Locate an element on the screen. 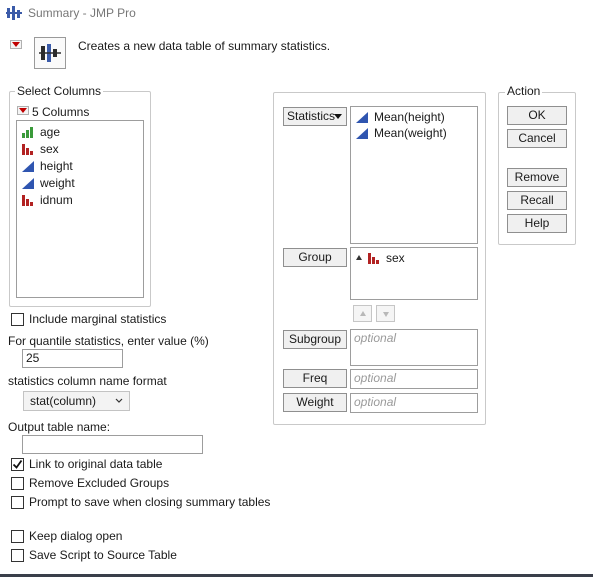 The image size is (593, 577). weight-placeholder: optional is located at coordinates (375, 402).